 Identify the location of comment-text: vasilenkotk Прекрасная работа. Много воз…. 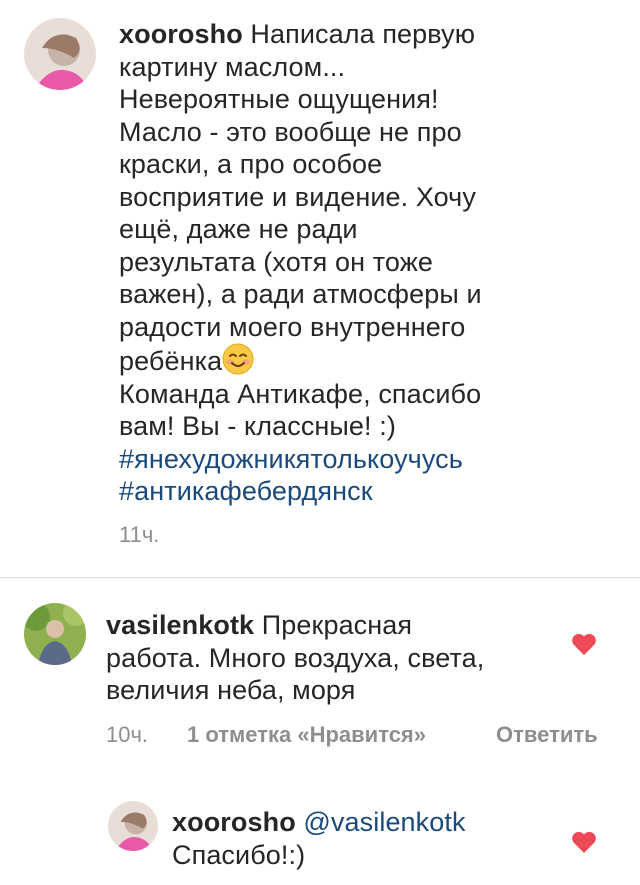
(295, 657).